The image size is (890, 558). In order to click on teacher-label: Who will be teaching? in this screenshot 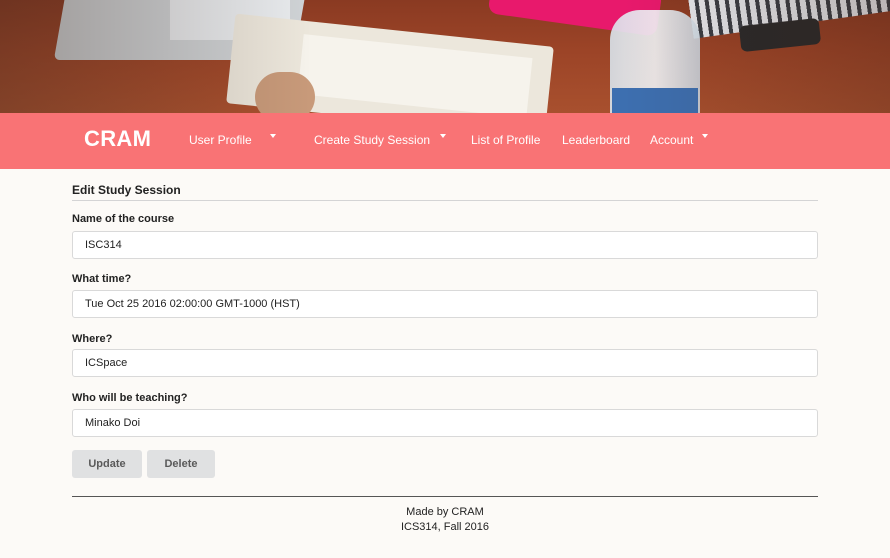, I will do `click(130, 398)`.